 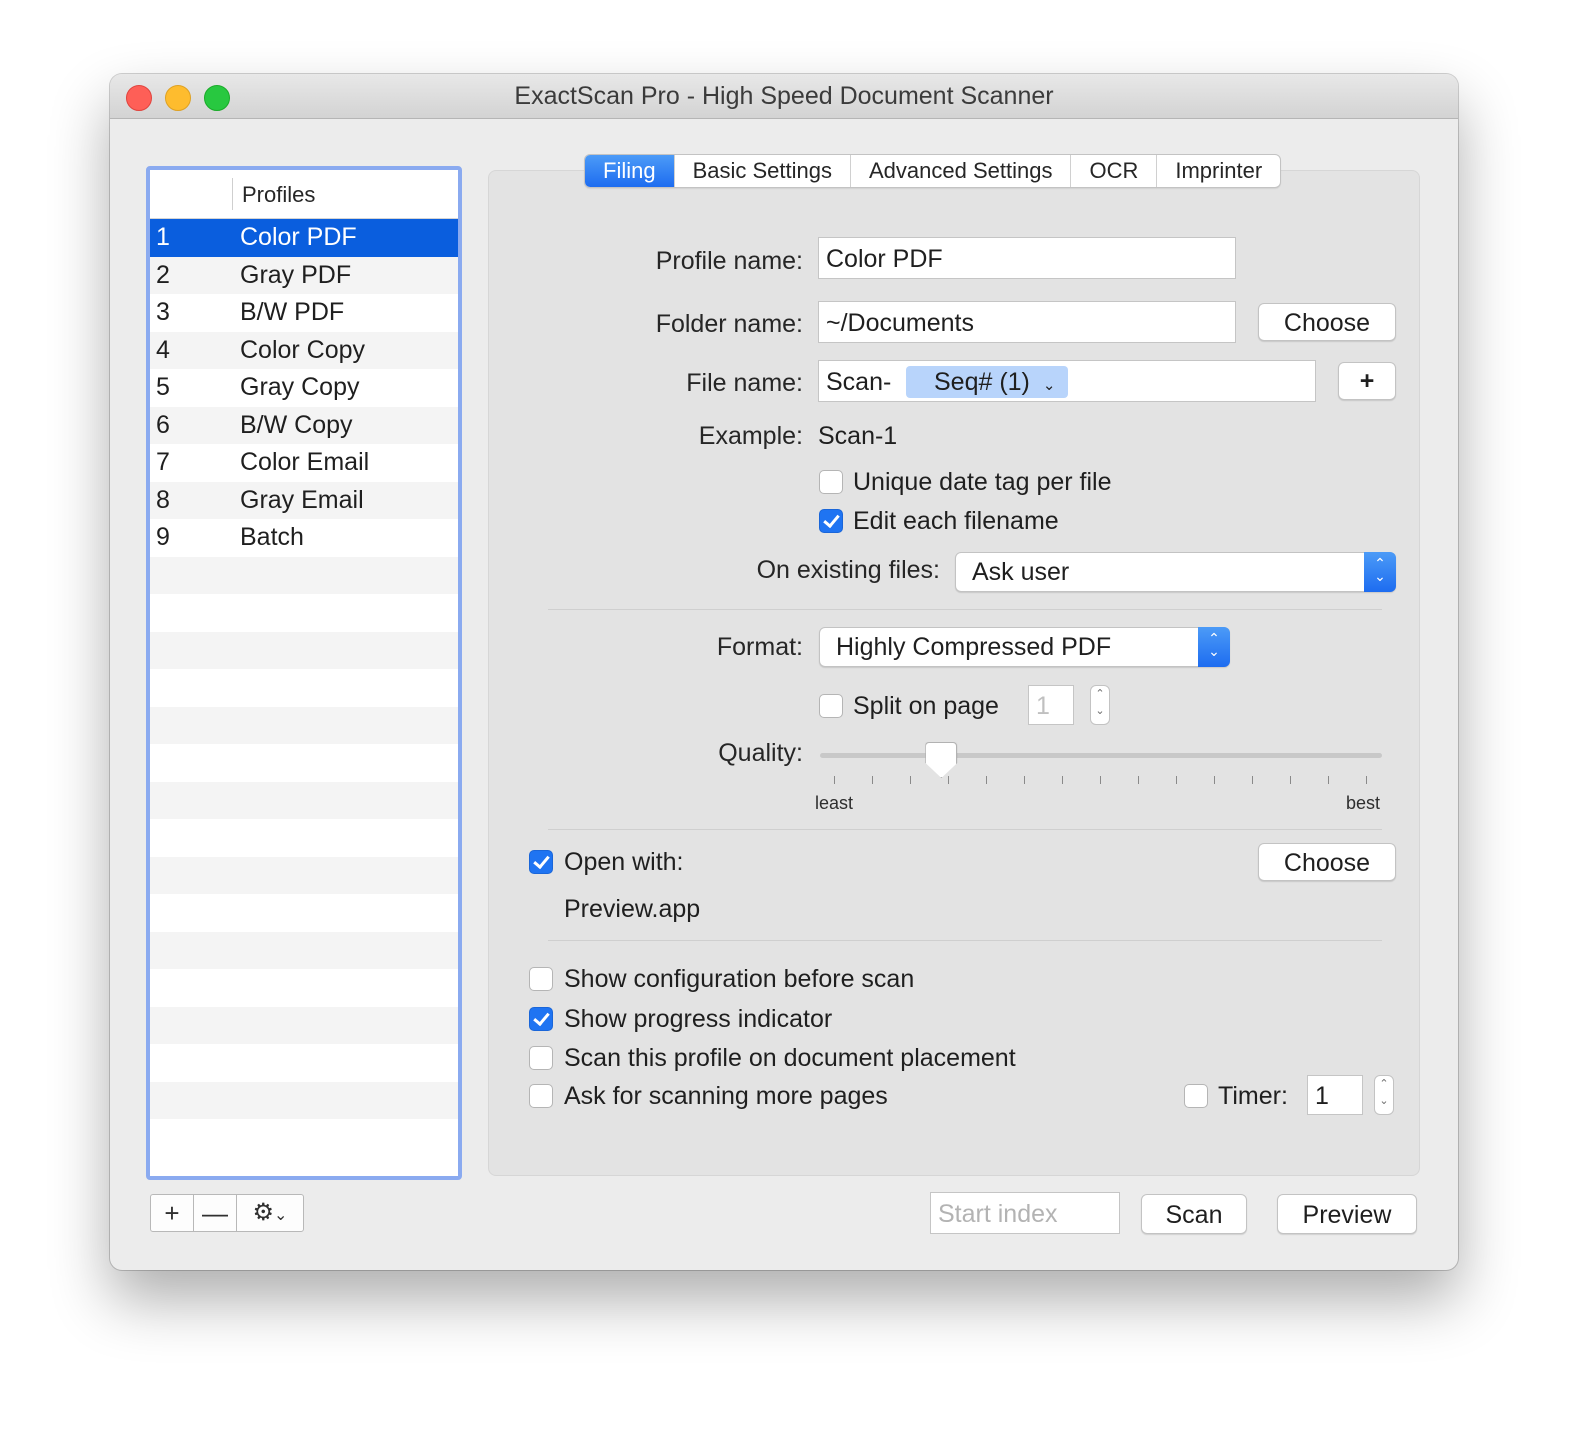 What do you see at coordinates (926, 706) in the screenshot?
I see `split-on-page-label: Split on page` at bounding box center [926, 706].